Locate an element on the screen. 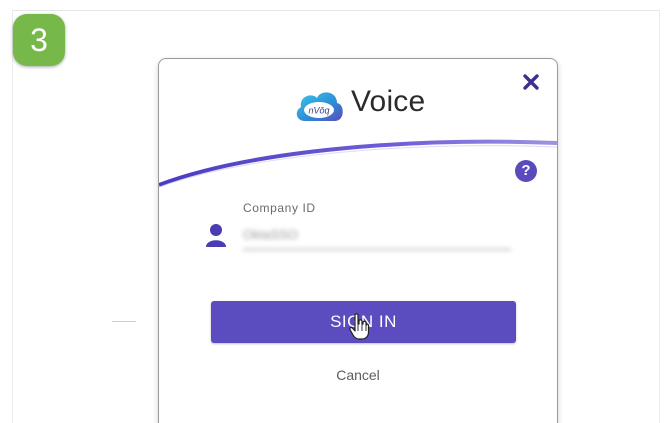 The width and height of the screenshot is (665, 423). company-id-input is located at coordinates (377, 235).